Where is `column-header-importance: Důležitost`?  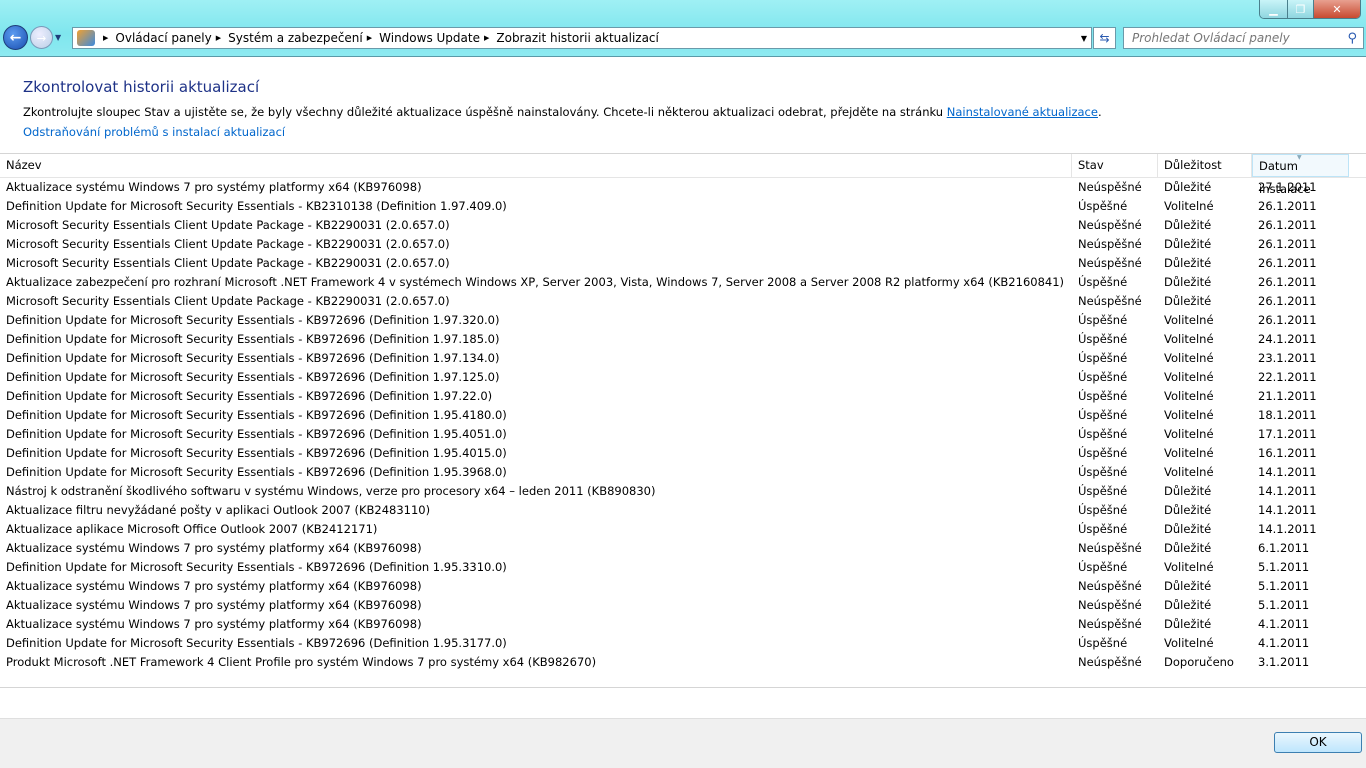
column-header-importance: Důležitost is located at coordinates (1205, 165).